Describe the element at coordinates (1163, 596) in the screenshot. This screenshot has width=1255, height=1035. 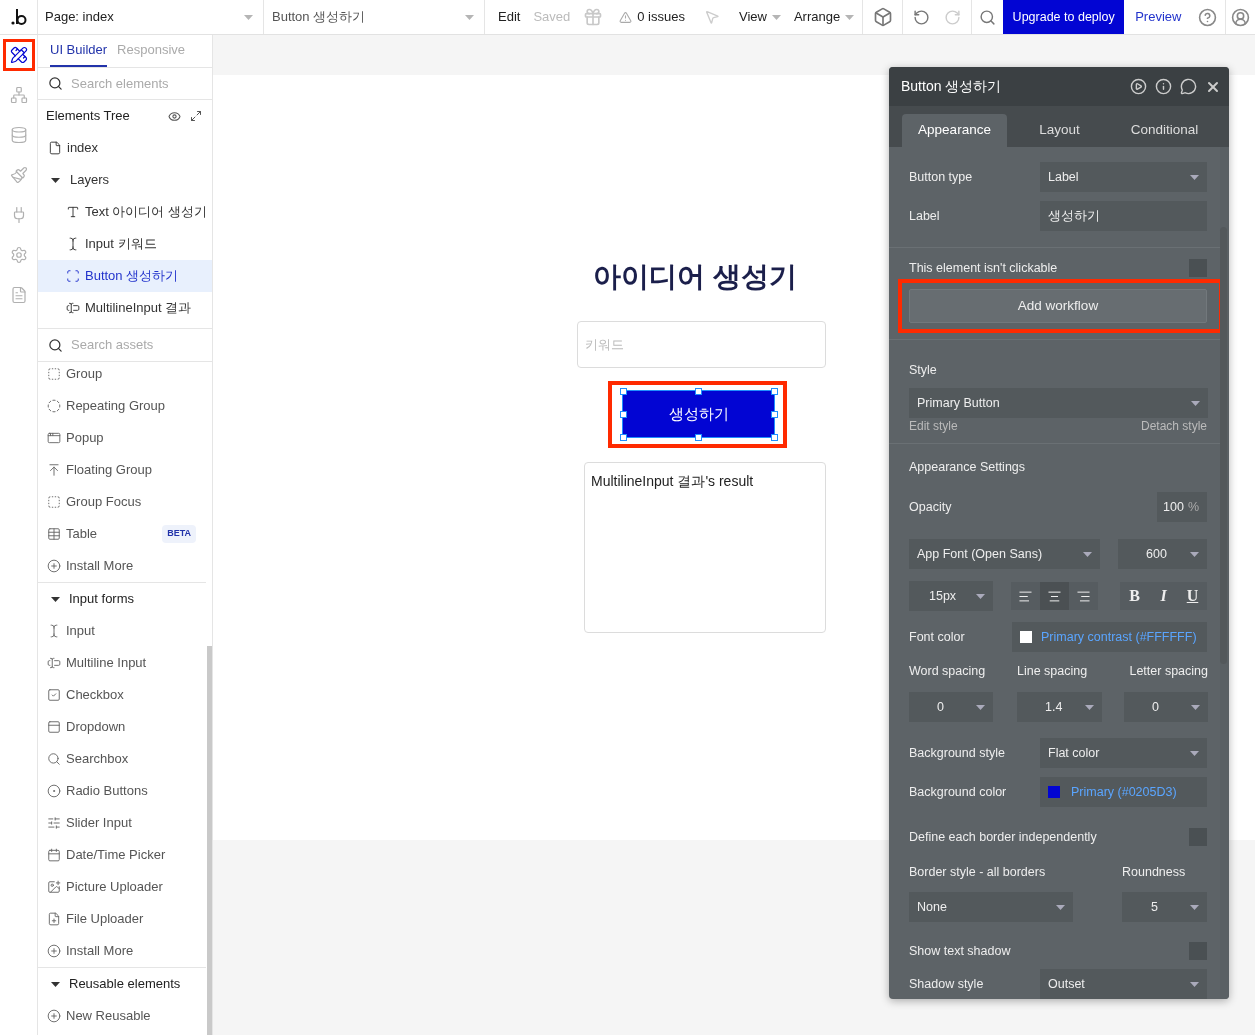
I see `format-button: I` at that location.